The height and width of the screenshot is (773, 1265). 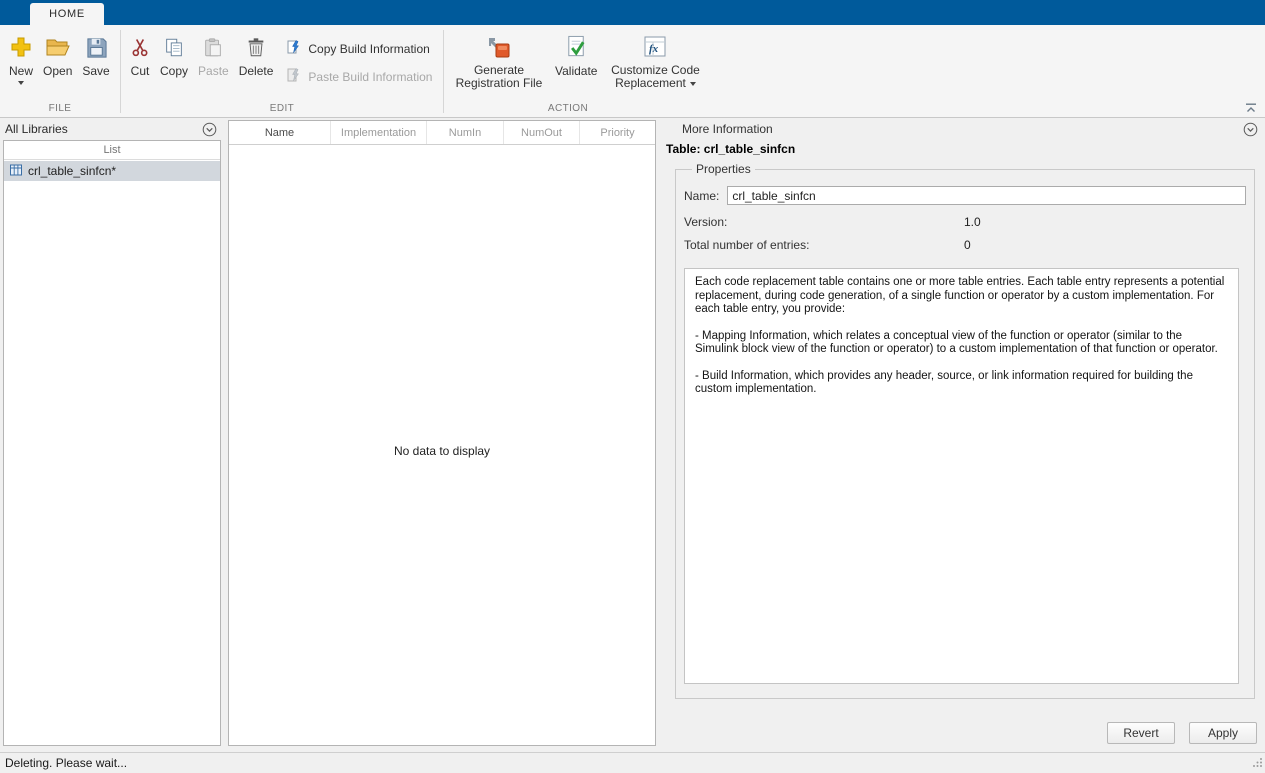 What do you see at coordinates (499, 47) in the screenshot?
I see `generate-registration-file-icon` at bounding box center [499, 47].